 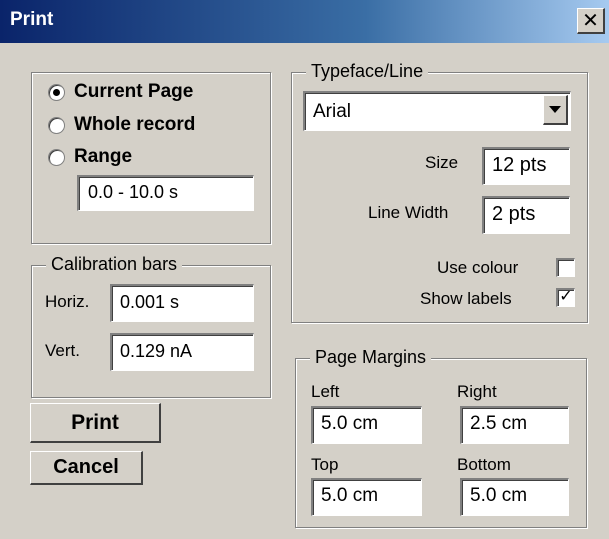 I want to click on chevron-down-icon, so click(x=555, y=110).